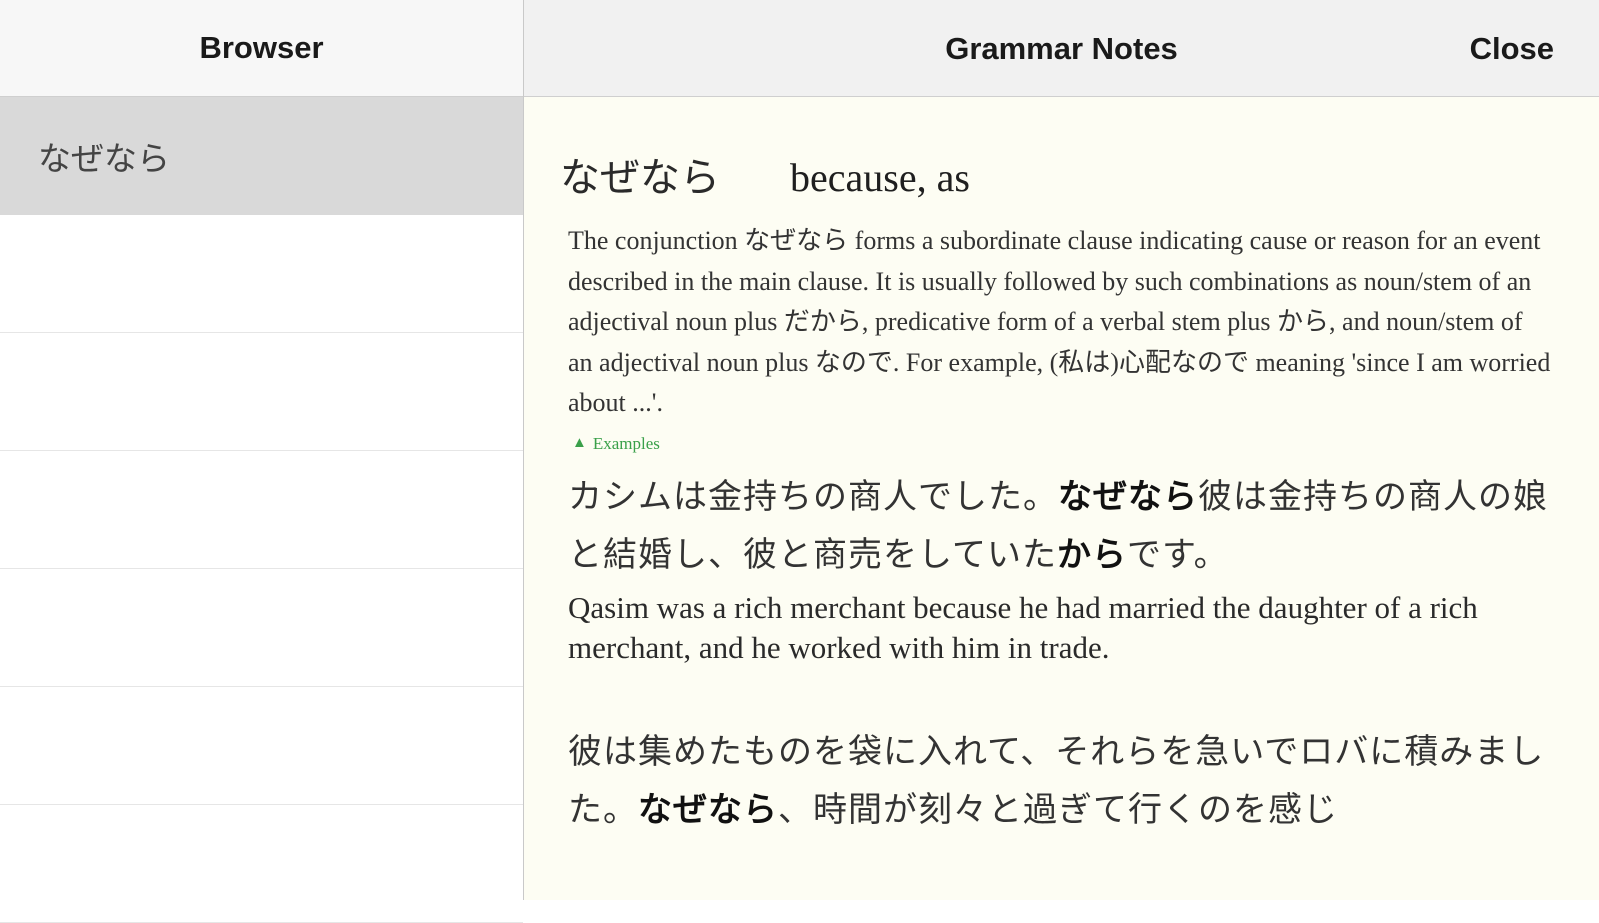 The image size is (1599, 923). I want to click on disclosure-triangle-icon: ▲, so click(579, 443).